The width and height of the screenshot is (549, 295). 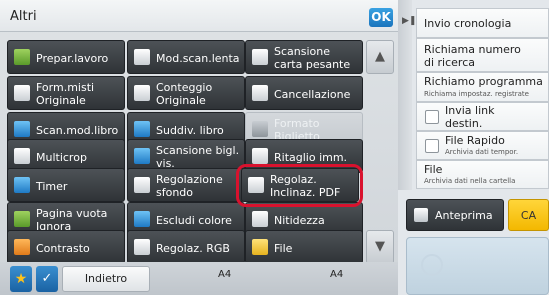 I want to click on regolaz-rgb-button: Regolaz. RGB, so click(x=186, y=247).